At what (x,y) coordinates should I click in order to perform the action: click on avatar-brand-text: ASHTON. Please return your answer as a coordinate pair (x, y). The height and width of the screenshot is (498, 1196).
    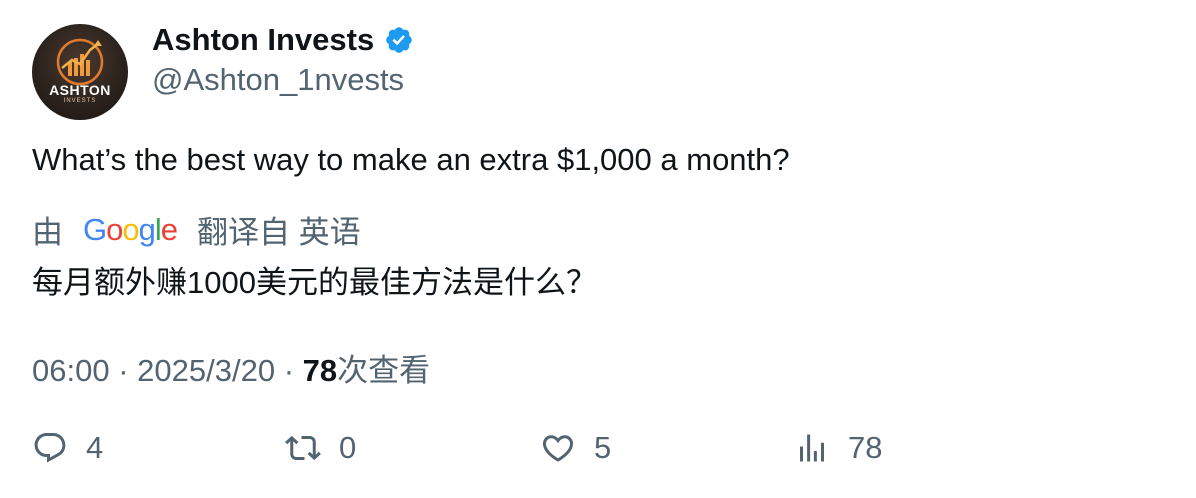
    Looking at the image, I should click on (80, 90).